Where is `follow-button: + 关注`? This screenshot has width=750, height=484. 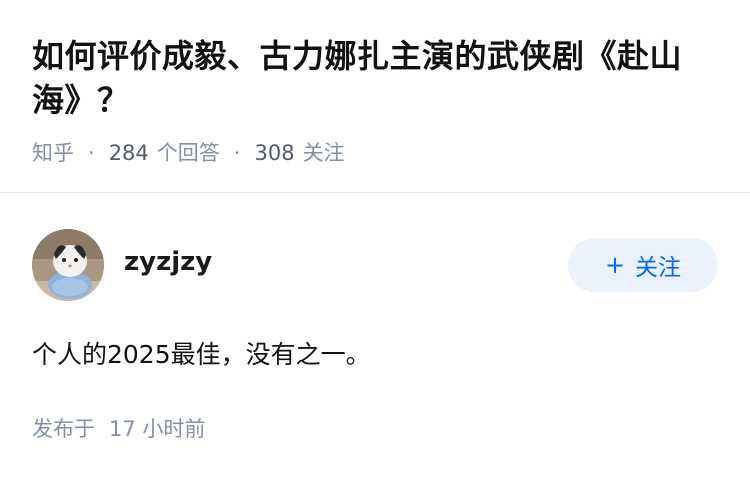
follow-button: + 关注 is located at coordinates (643, 265).